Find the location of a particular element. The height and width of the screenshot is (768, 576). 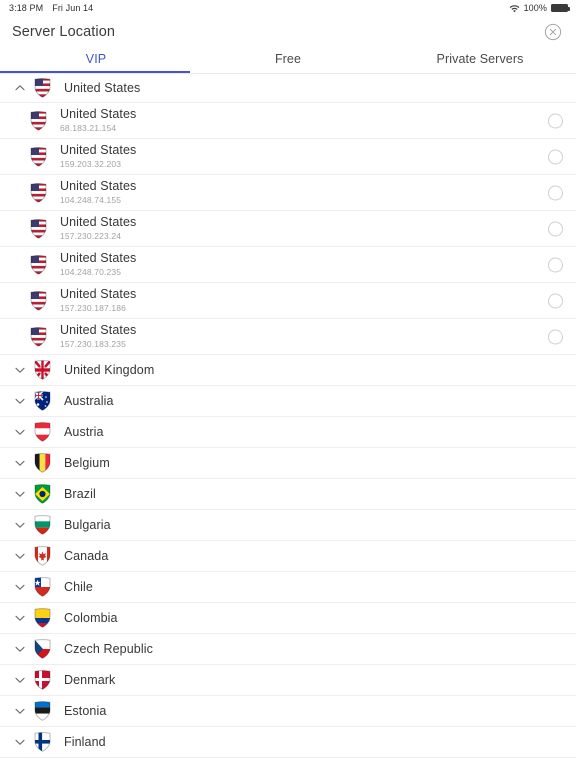

flag-fi-icon is located at coordinates (42, 742).